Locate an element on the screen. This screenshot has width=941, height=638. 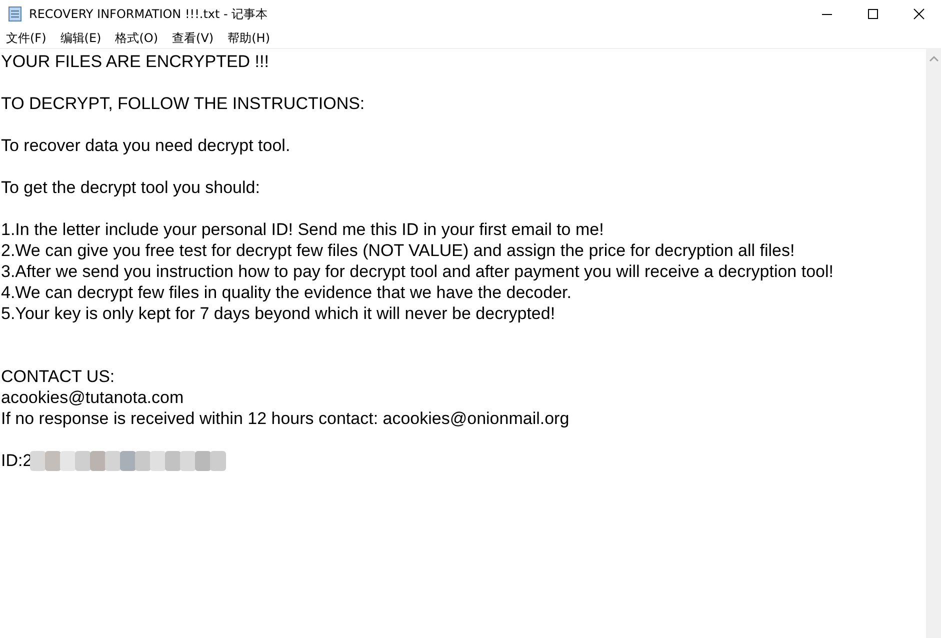
menu-item: 查看(V) is located at coordinates (193, 38).